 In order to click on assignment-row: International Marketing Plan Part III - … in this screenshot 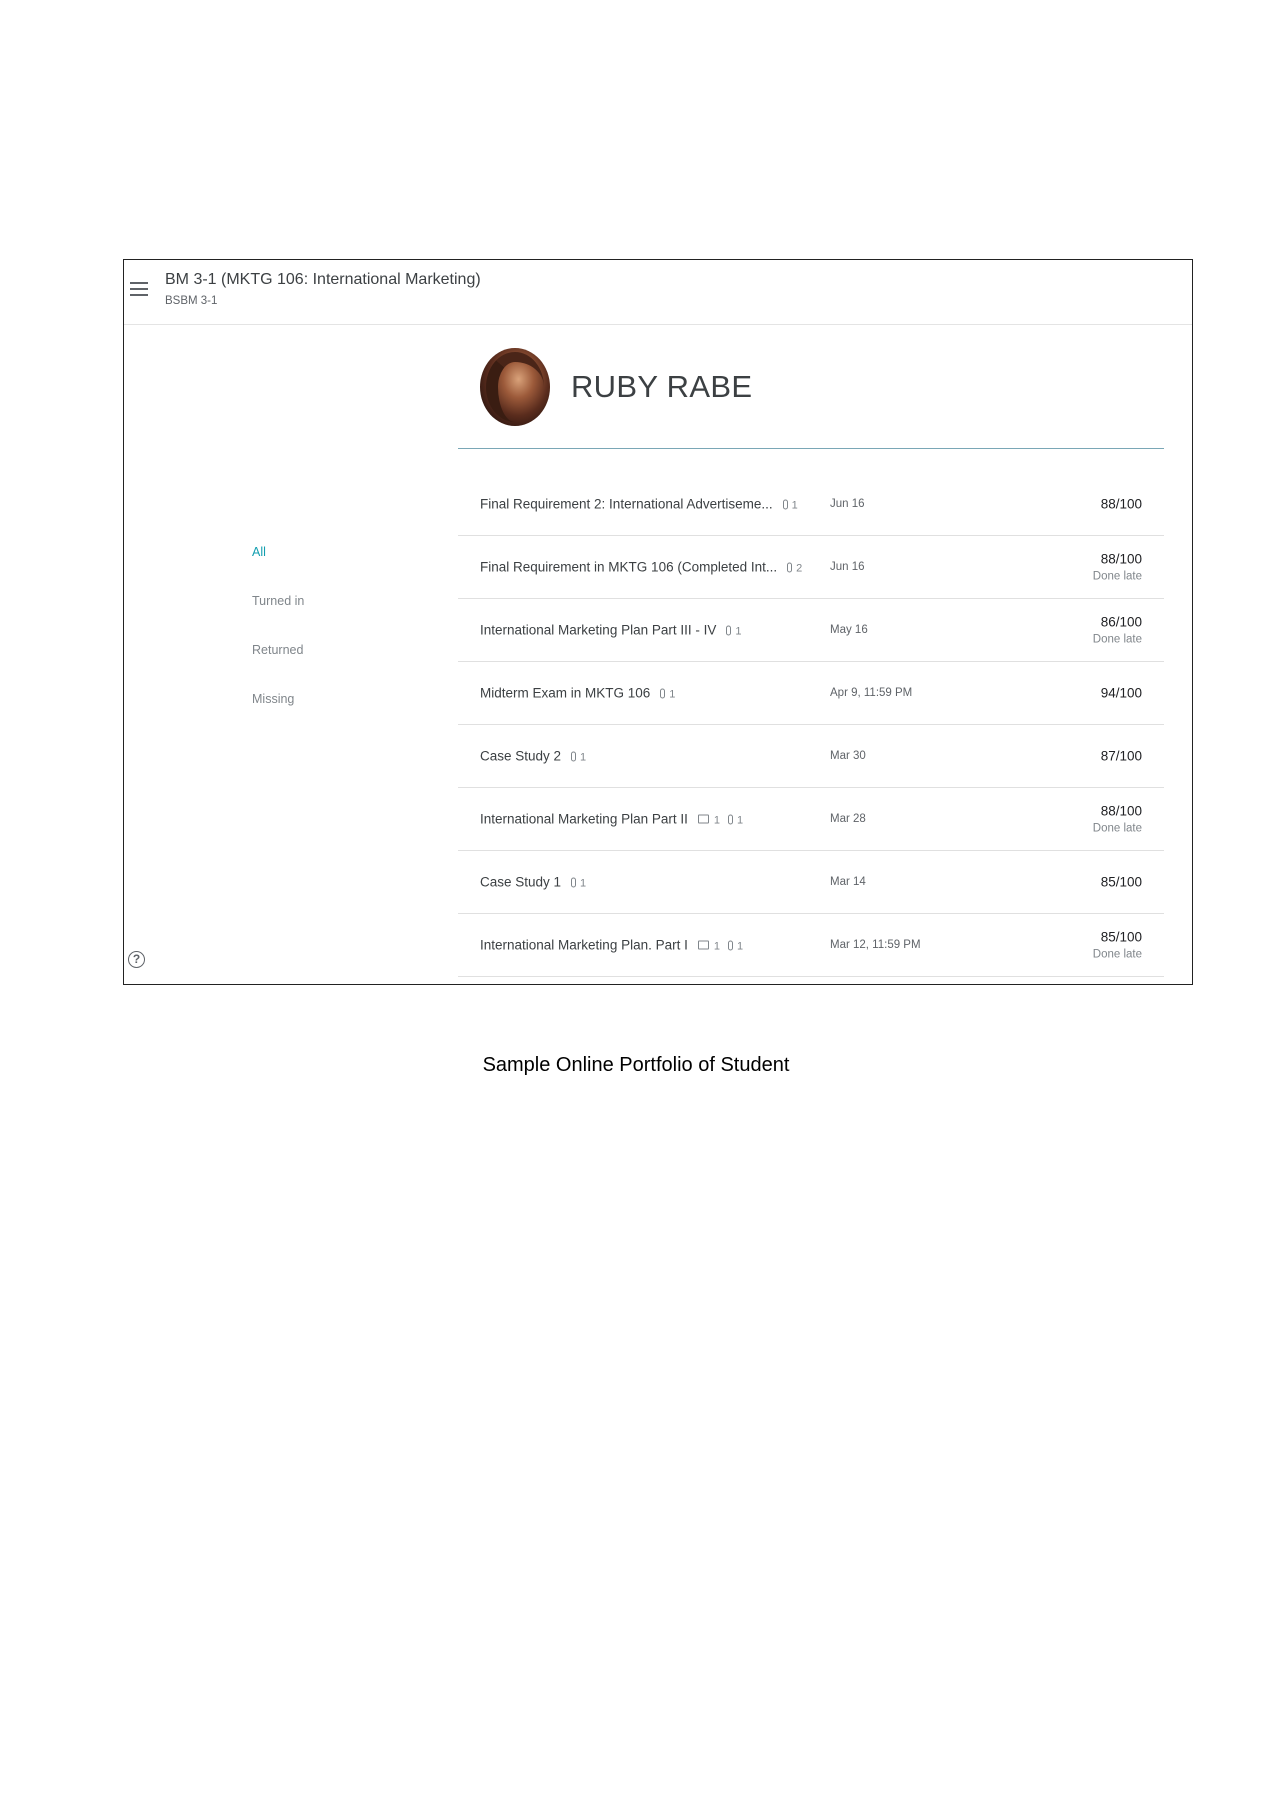, I will do `click(811, 630)`.